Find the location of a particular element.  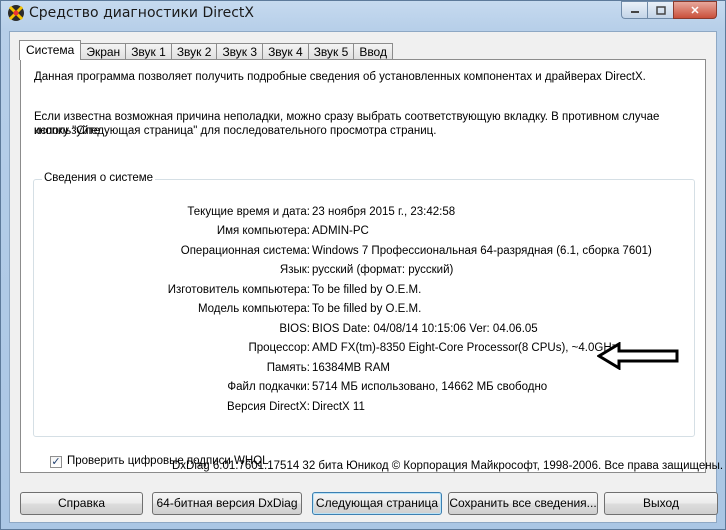

info-row-computer-name: Имя компьютера: ADMIN-PC is located at coordinates (364, 233).